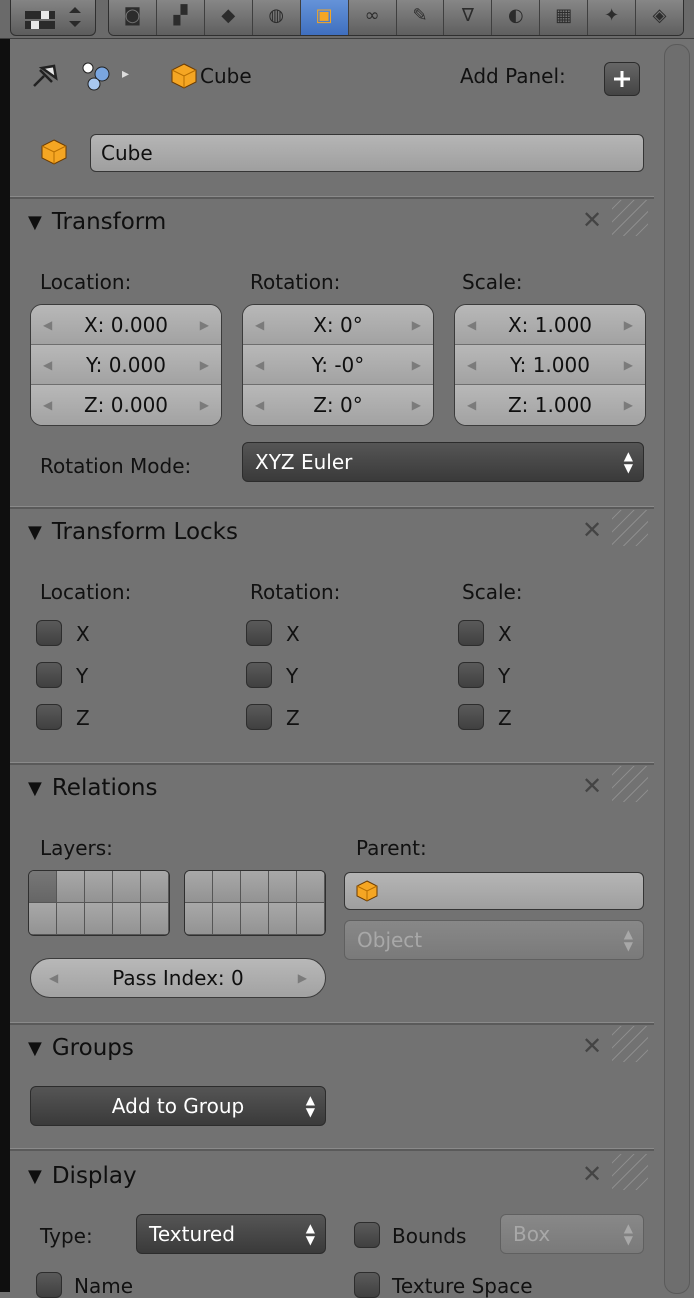 This screenshot has height=1298, width=694. What do you see at coordinates (82, 1176) in the screenshot?
I see `display-panel-header: ▼ Display` at bounding box center [82, 1176].